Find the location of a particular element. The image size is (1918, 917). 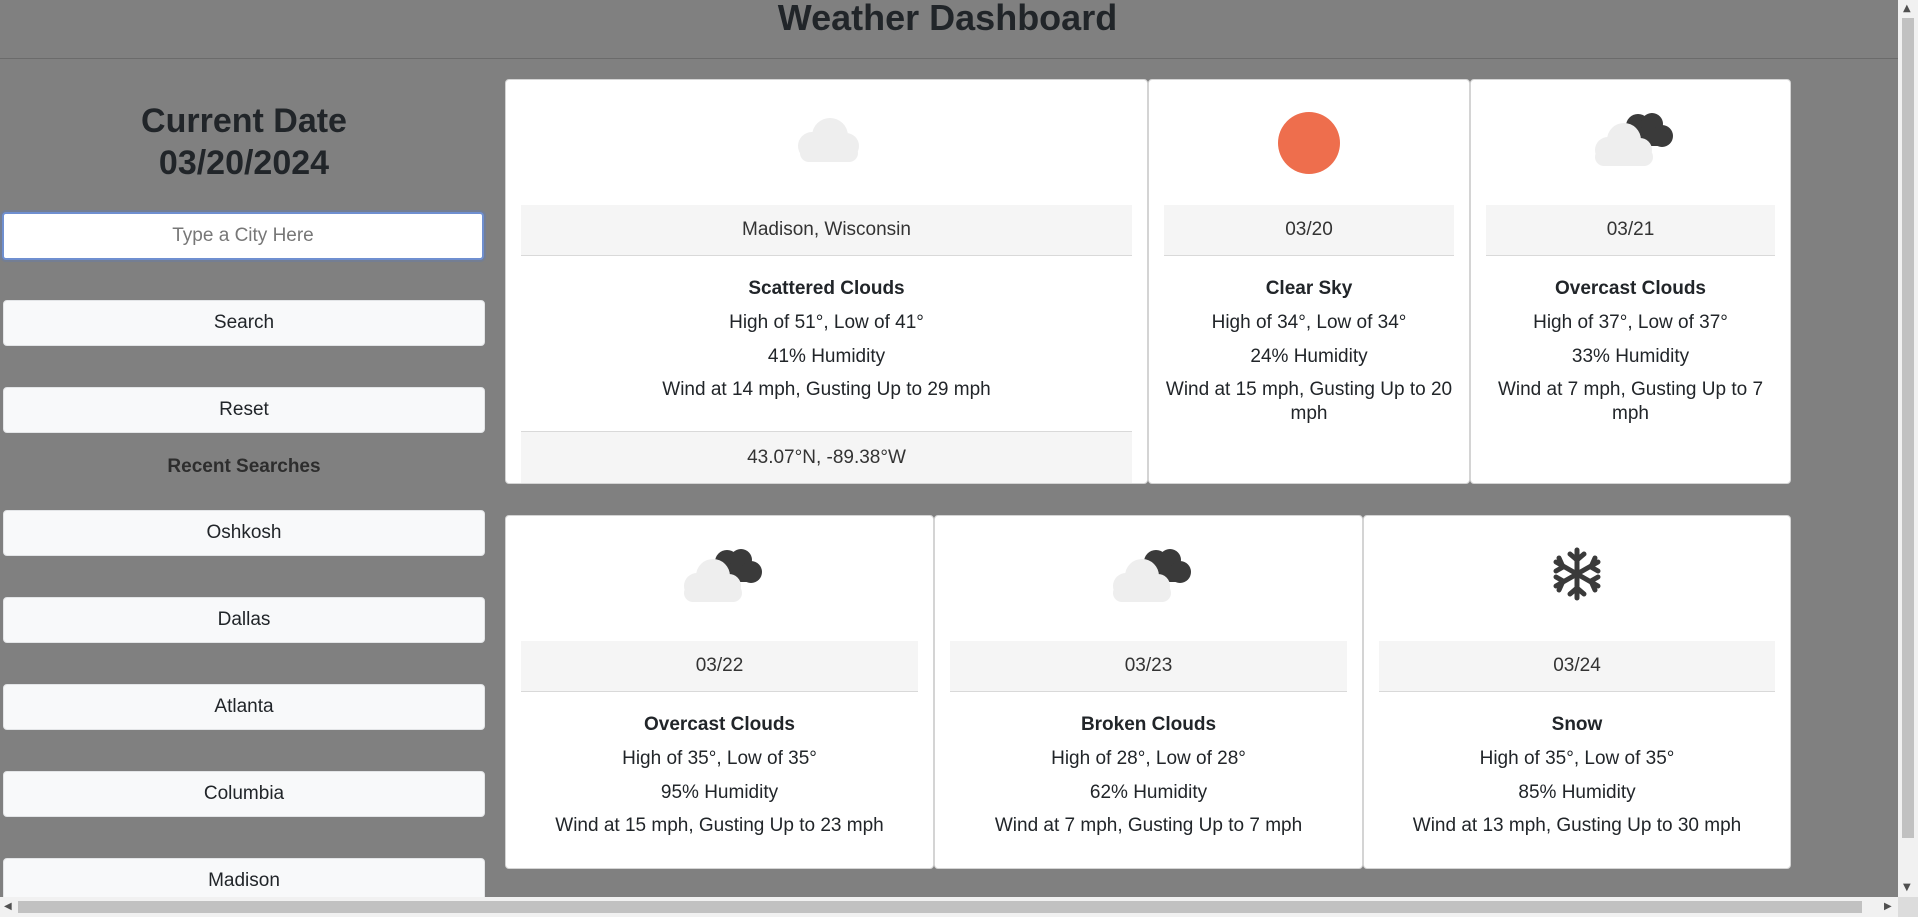

vertical-scroll-thumb is located at coordinates (1908, 428).